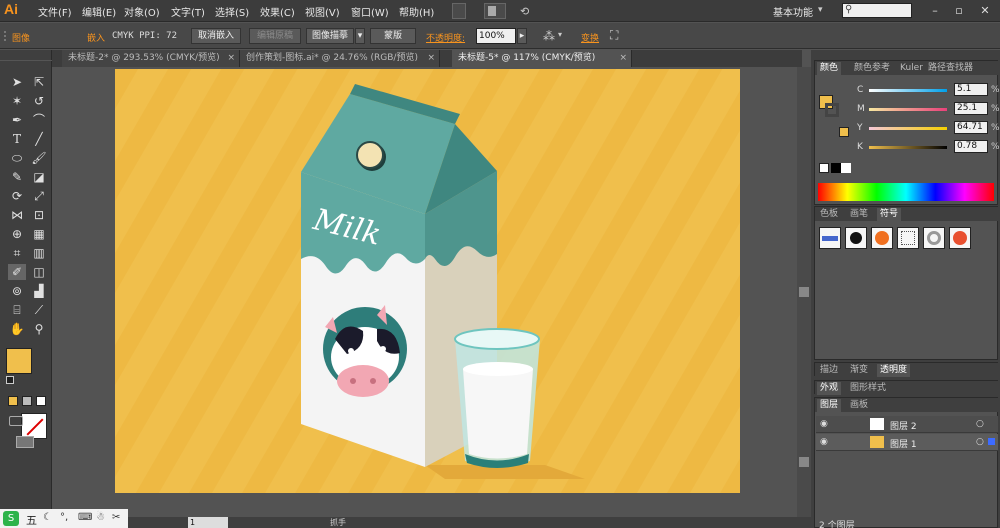  What do you see at coordinates (39, 291) in the screenshot?
I see `column-graph-tool-icon: ▟` at bounding box center [39, 291].